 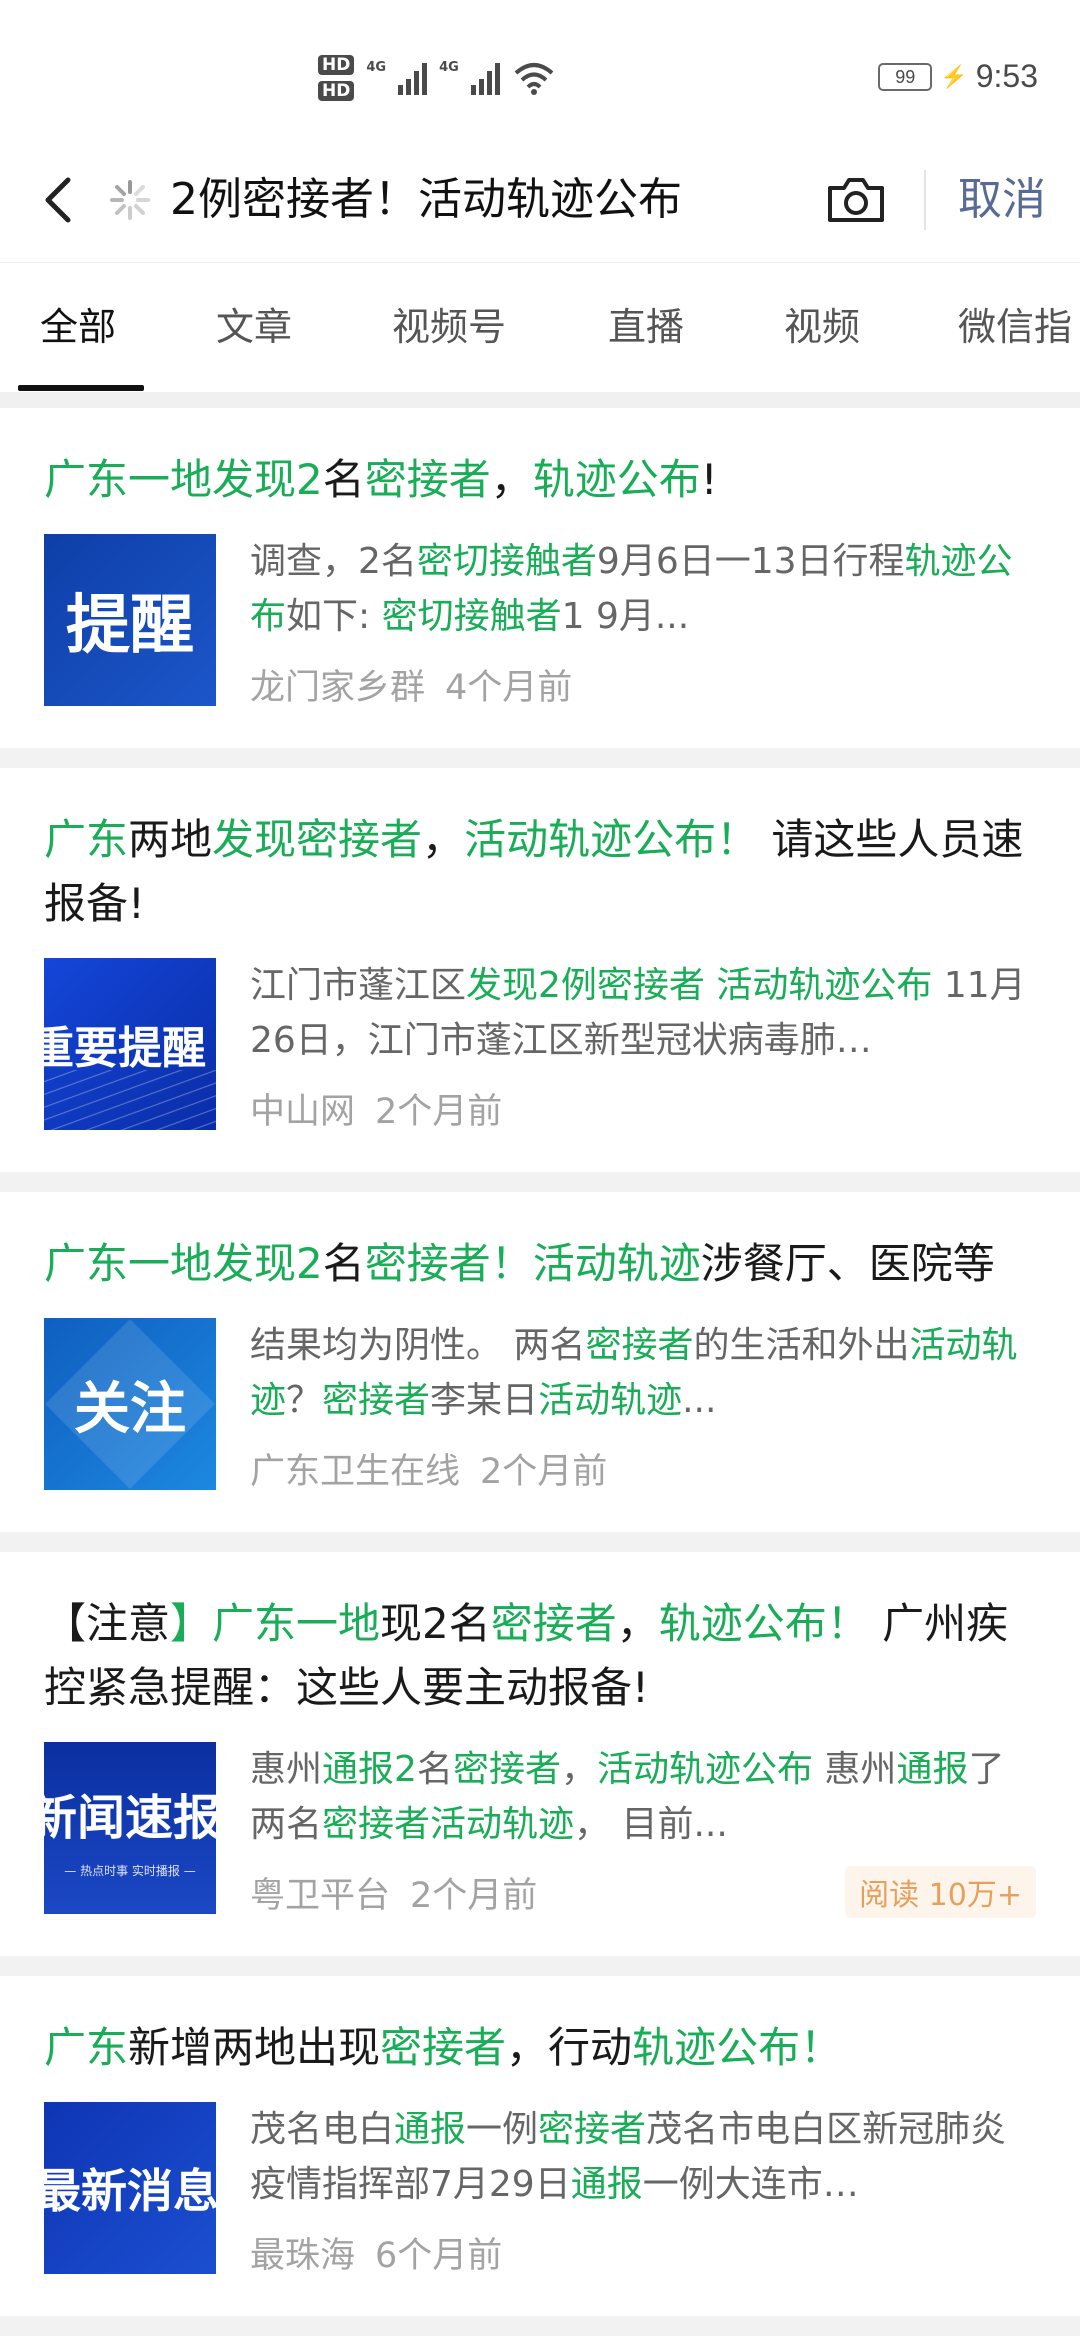 I want to click on result-title: 【注意】广东一地现2名密接者，轨迹公布！ 广州疾控紧急提醒：这些人要主动报备!, so click(x=540, y=1656).